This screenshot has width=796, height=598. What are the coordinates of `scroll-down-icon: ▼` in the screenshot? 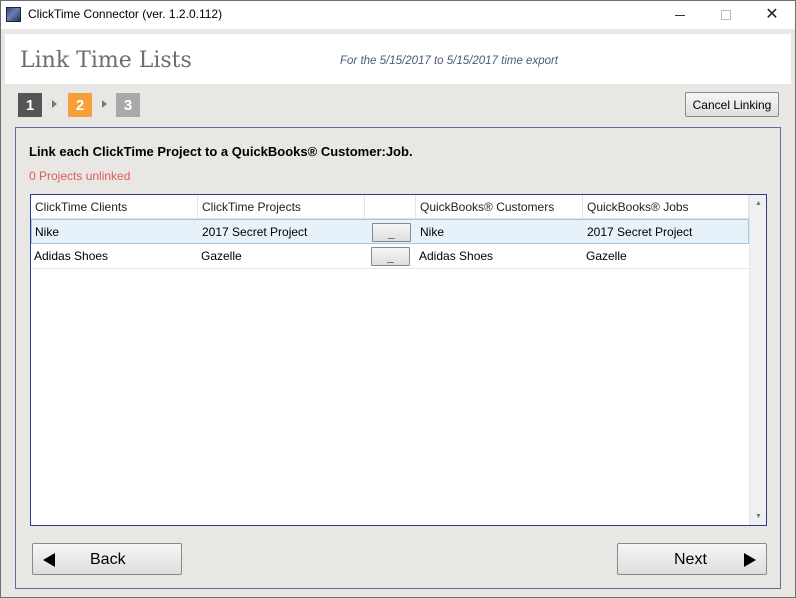 It's located at (758, 516).